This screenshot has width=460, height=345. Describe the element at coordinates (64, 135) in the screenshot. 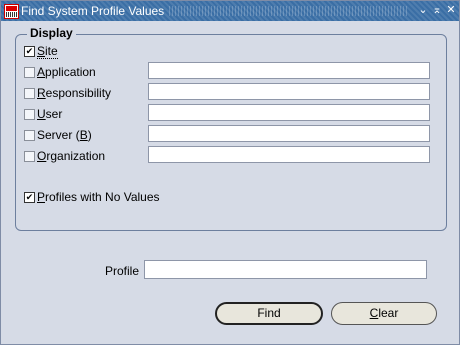

I see `server-label: Server (B)` at that location.